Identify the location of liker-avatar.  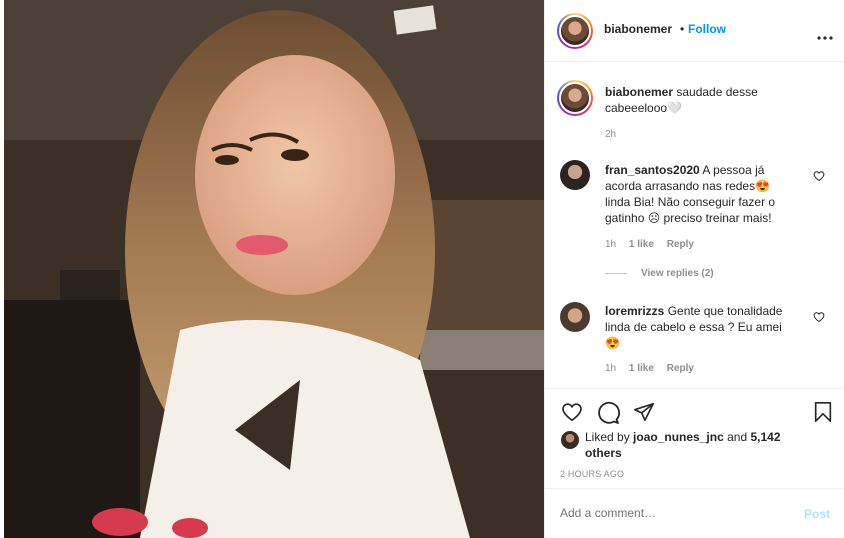
(570, 440).